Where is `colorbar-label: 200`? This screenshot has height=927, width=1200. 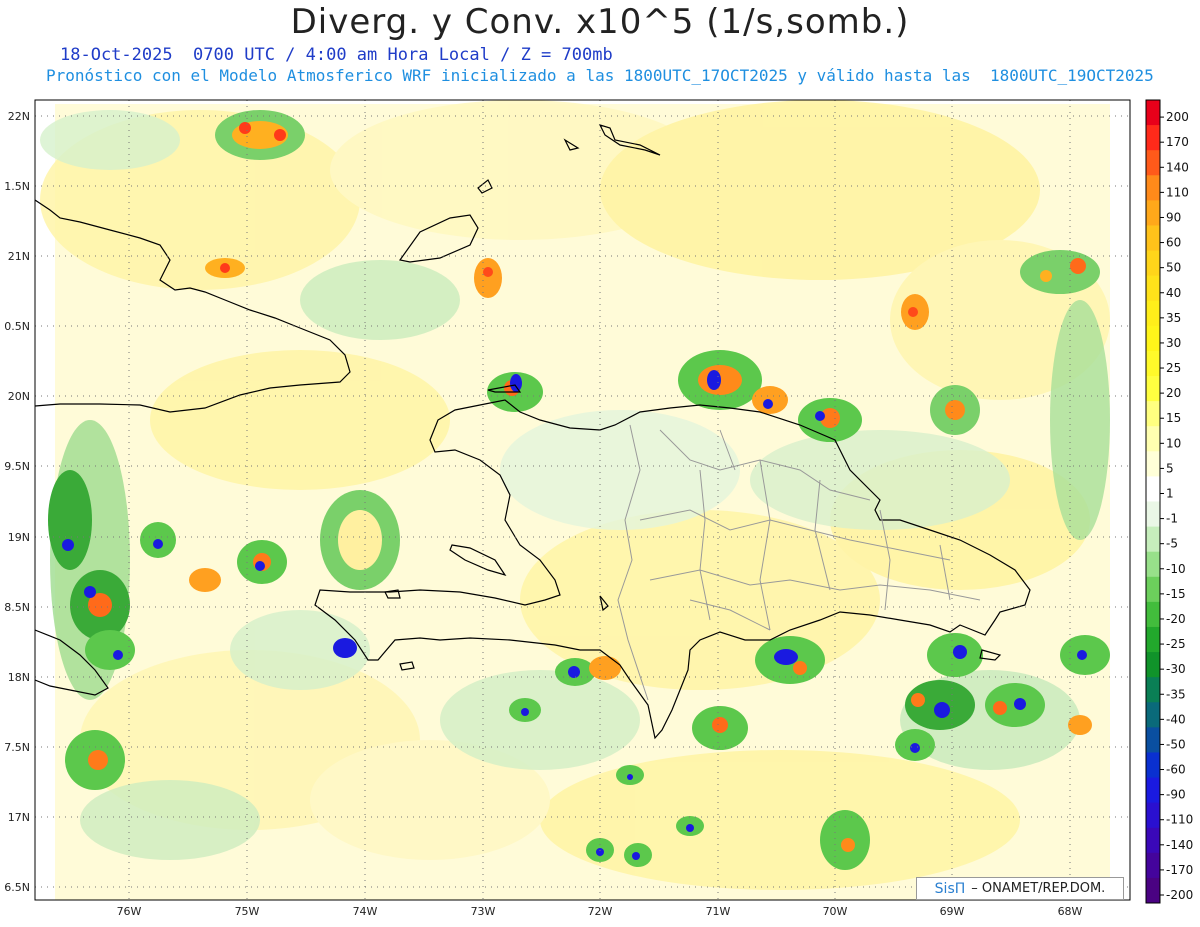 colorbar-label: 200 is located at coordinates (1177, 117).